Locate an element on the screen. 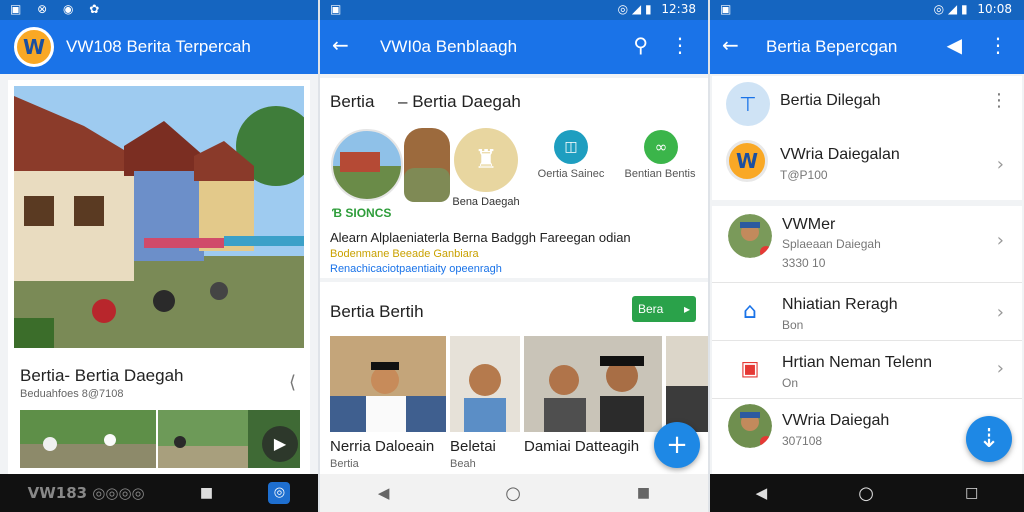 The height and width of the screenshot is (512, 1024). status-bar: ▣ ◎ ◢ ▮ 12:38 is located at coordinates (514, 10).